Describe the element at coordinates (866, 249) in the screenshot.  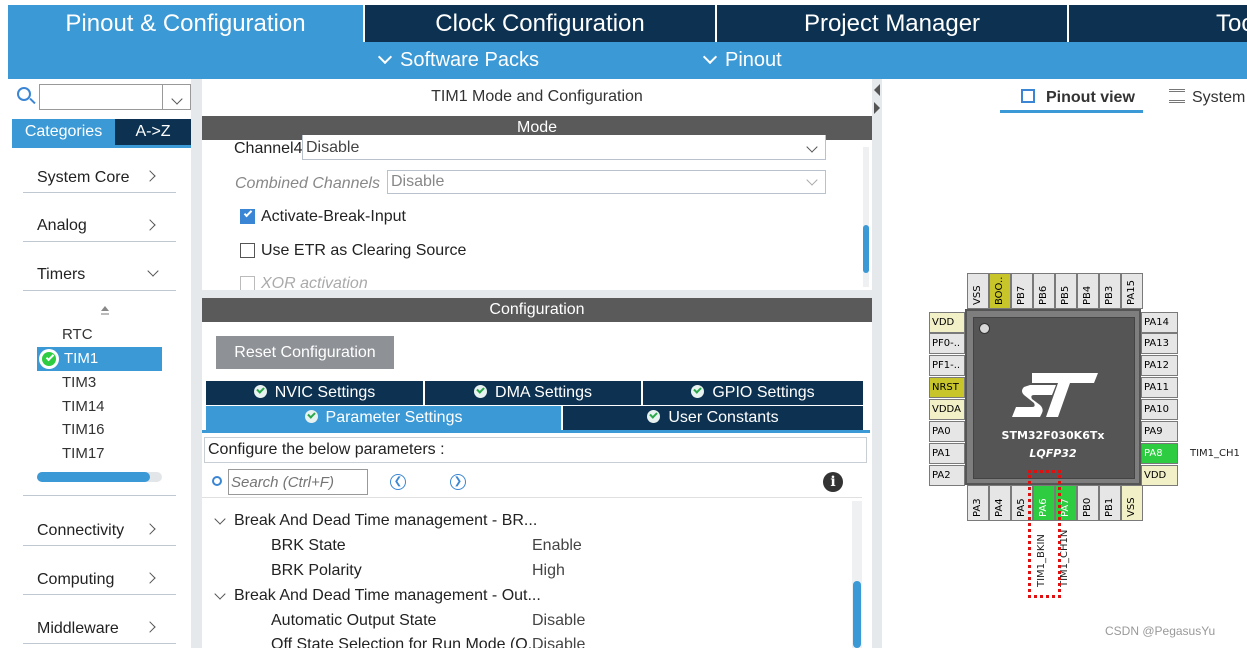
I see `mode-scrollbar-thumb` at that location.